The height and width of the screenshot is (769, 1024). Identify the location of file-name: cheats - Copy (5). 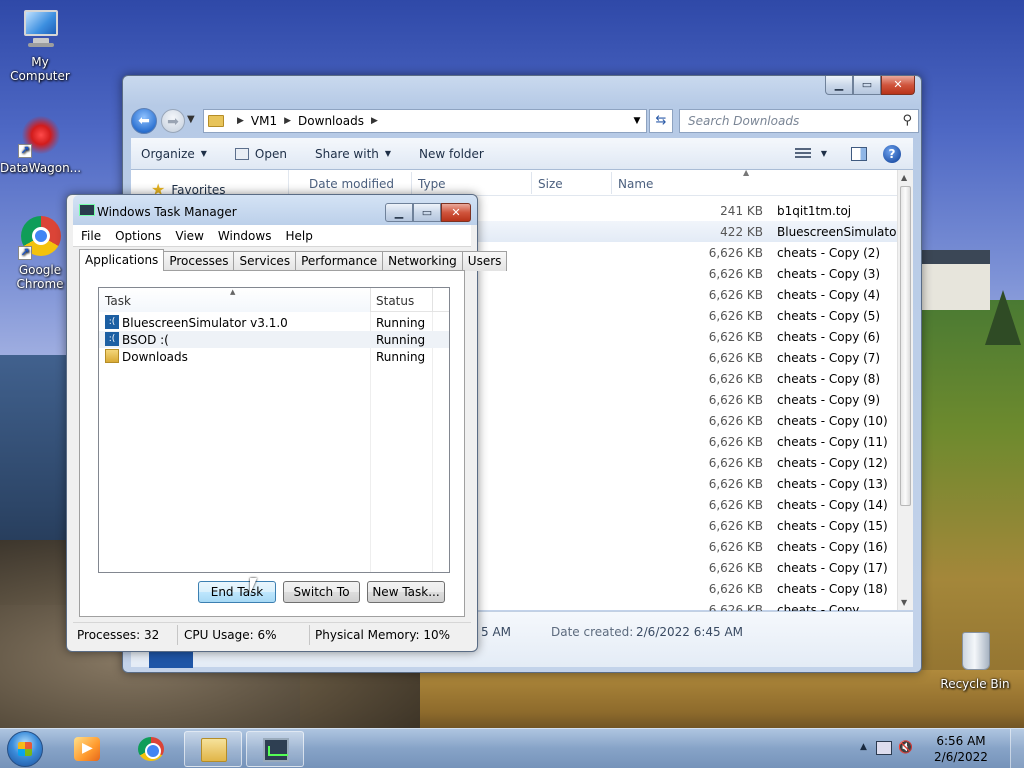
(829, 316).